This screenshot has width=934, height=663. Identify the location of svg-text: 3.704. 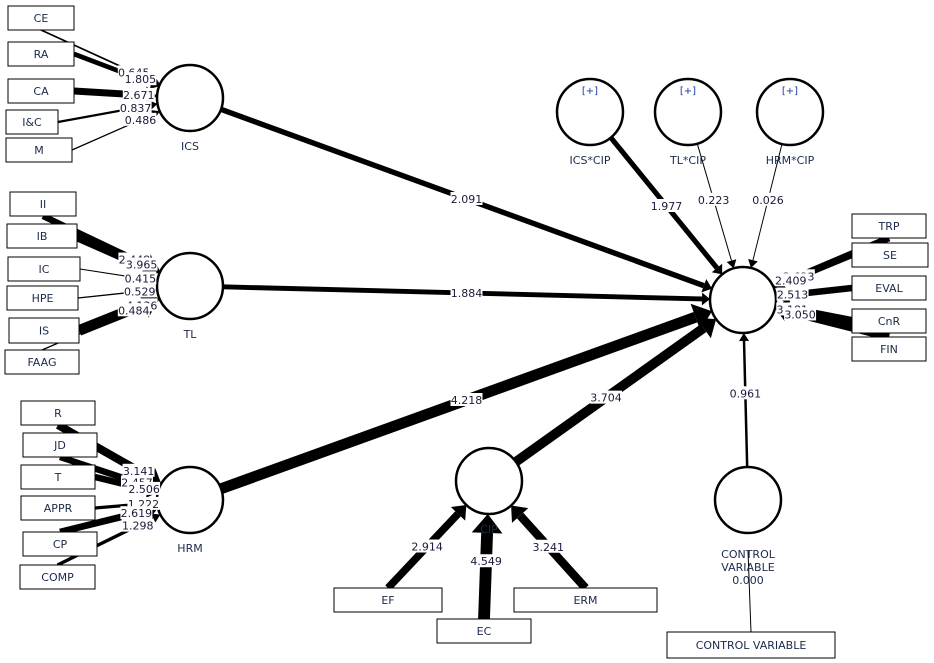
(606, 398).